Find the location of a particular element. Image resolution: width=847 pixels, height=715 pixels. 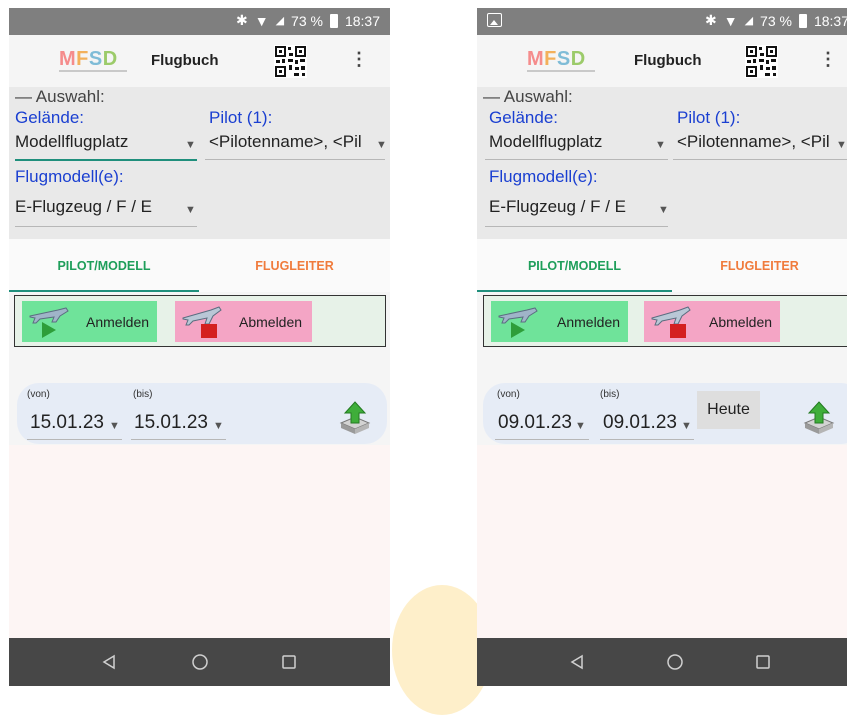

airplane-stop-icon is located at coordinates (202, 322).